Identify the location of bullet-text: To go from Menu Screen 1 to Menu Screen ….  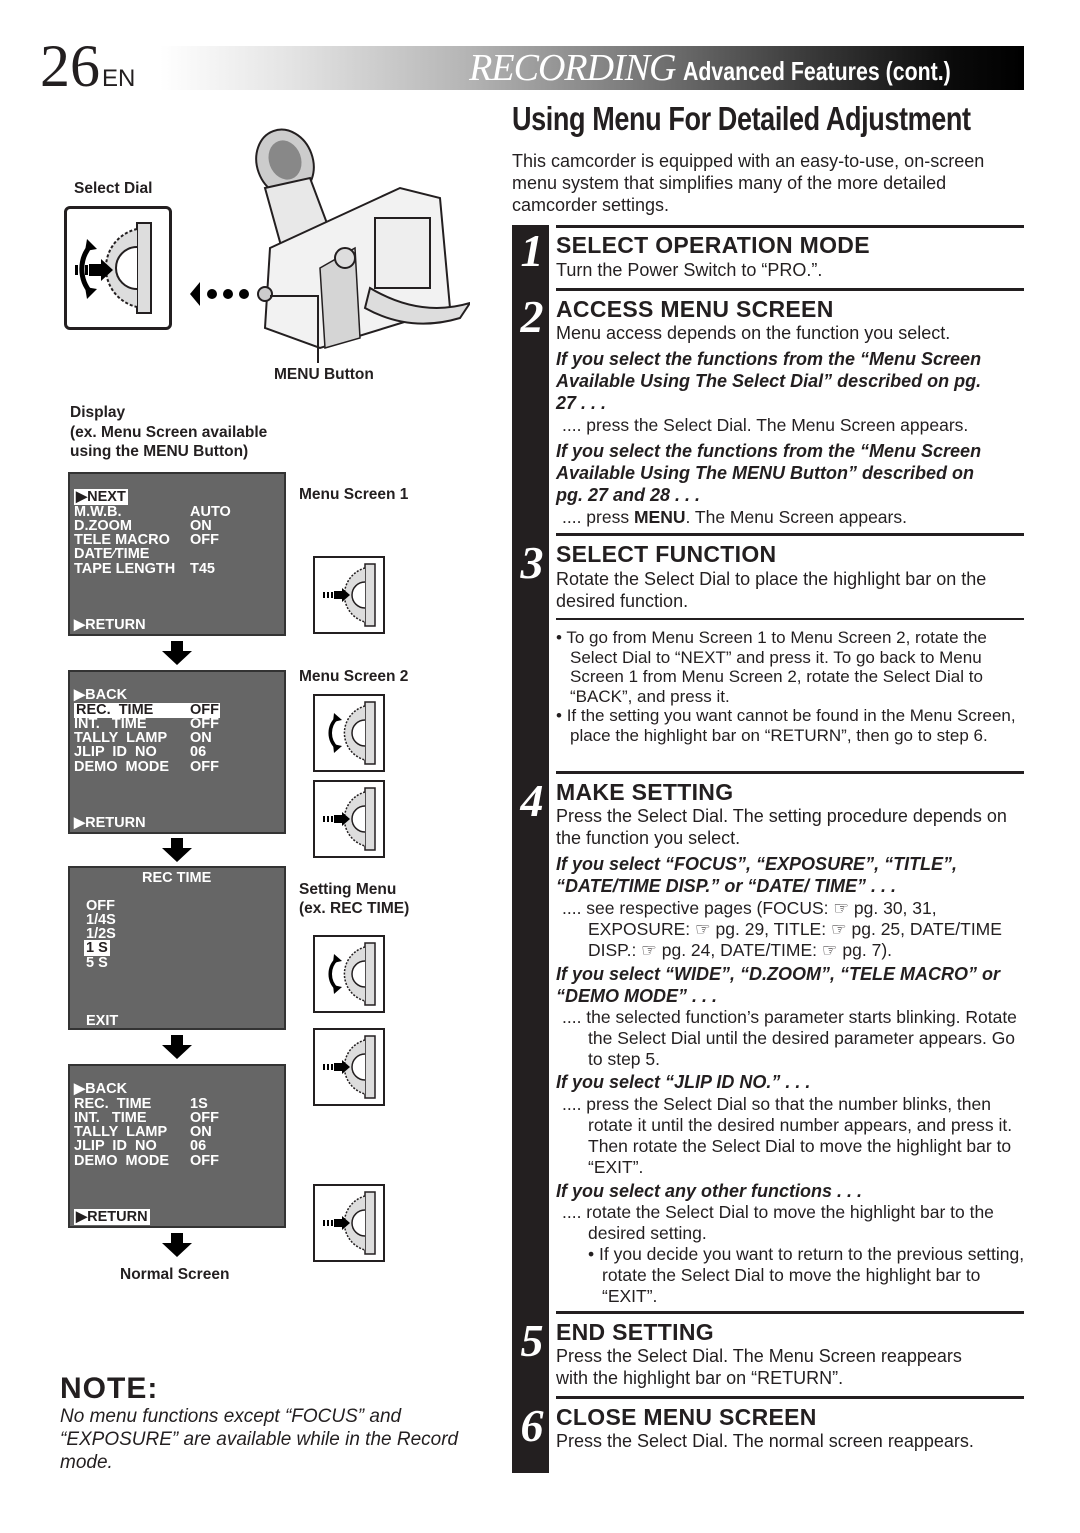
(776, 667).